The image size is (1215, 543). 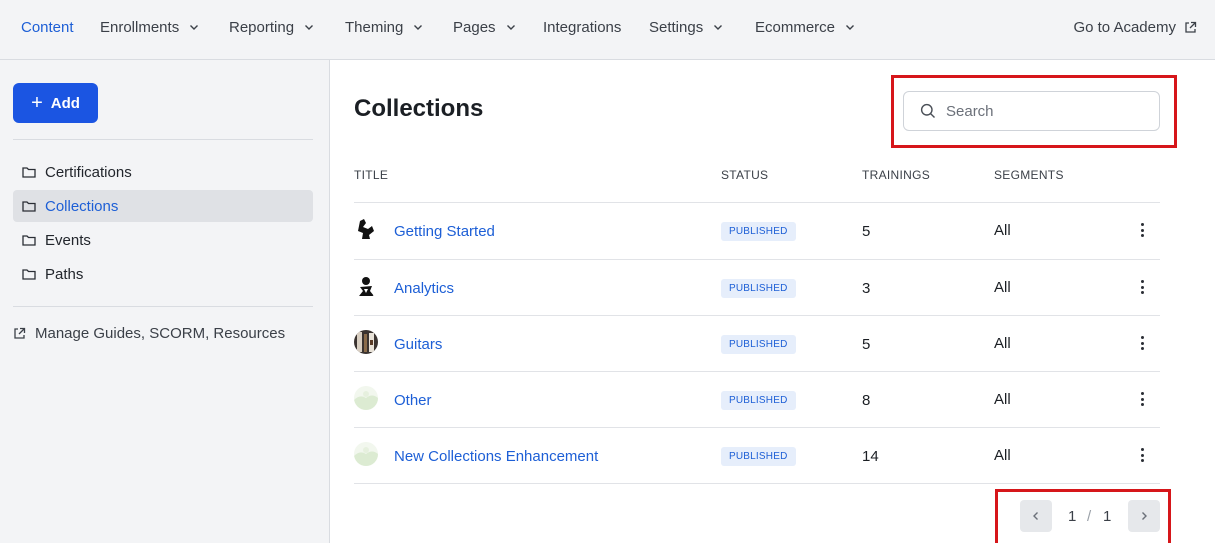 I want to click on table-row: Other PUBLISHED 8 All, so click(x=757, y=400).